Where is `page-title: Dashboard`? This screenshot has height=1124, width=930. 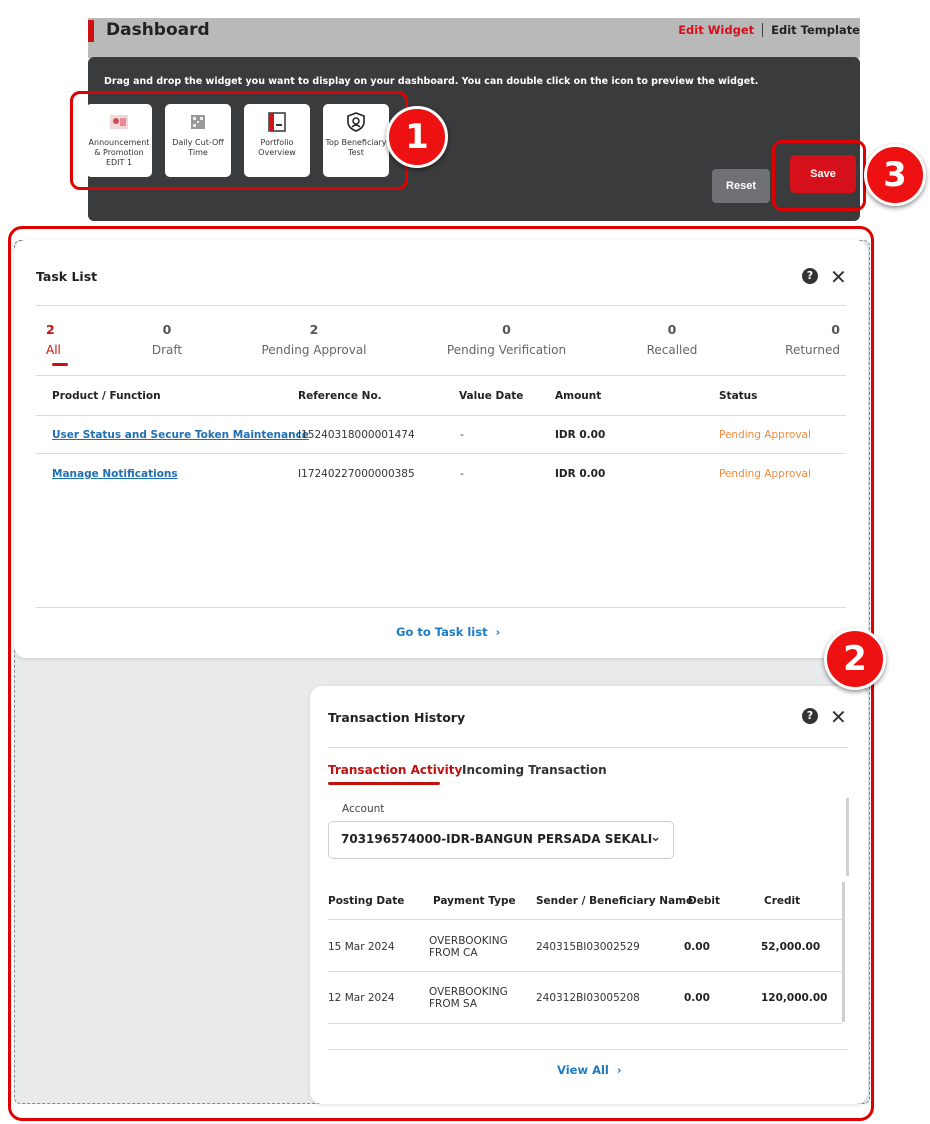 page-title: Dashboard is located at coordinates (158, 30).